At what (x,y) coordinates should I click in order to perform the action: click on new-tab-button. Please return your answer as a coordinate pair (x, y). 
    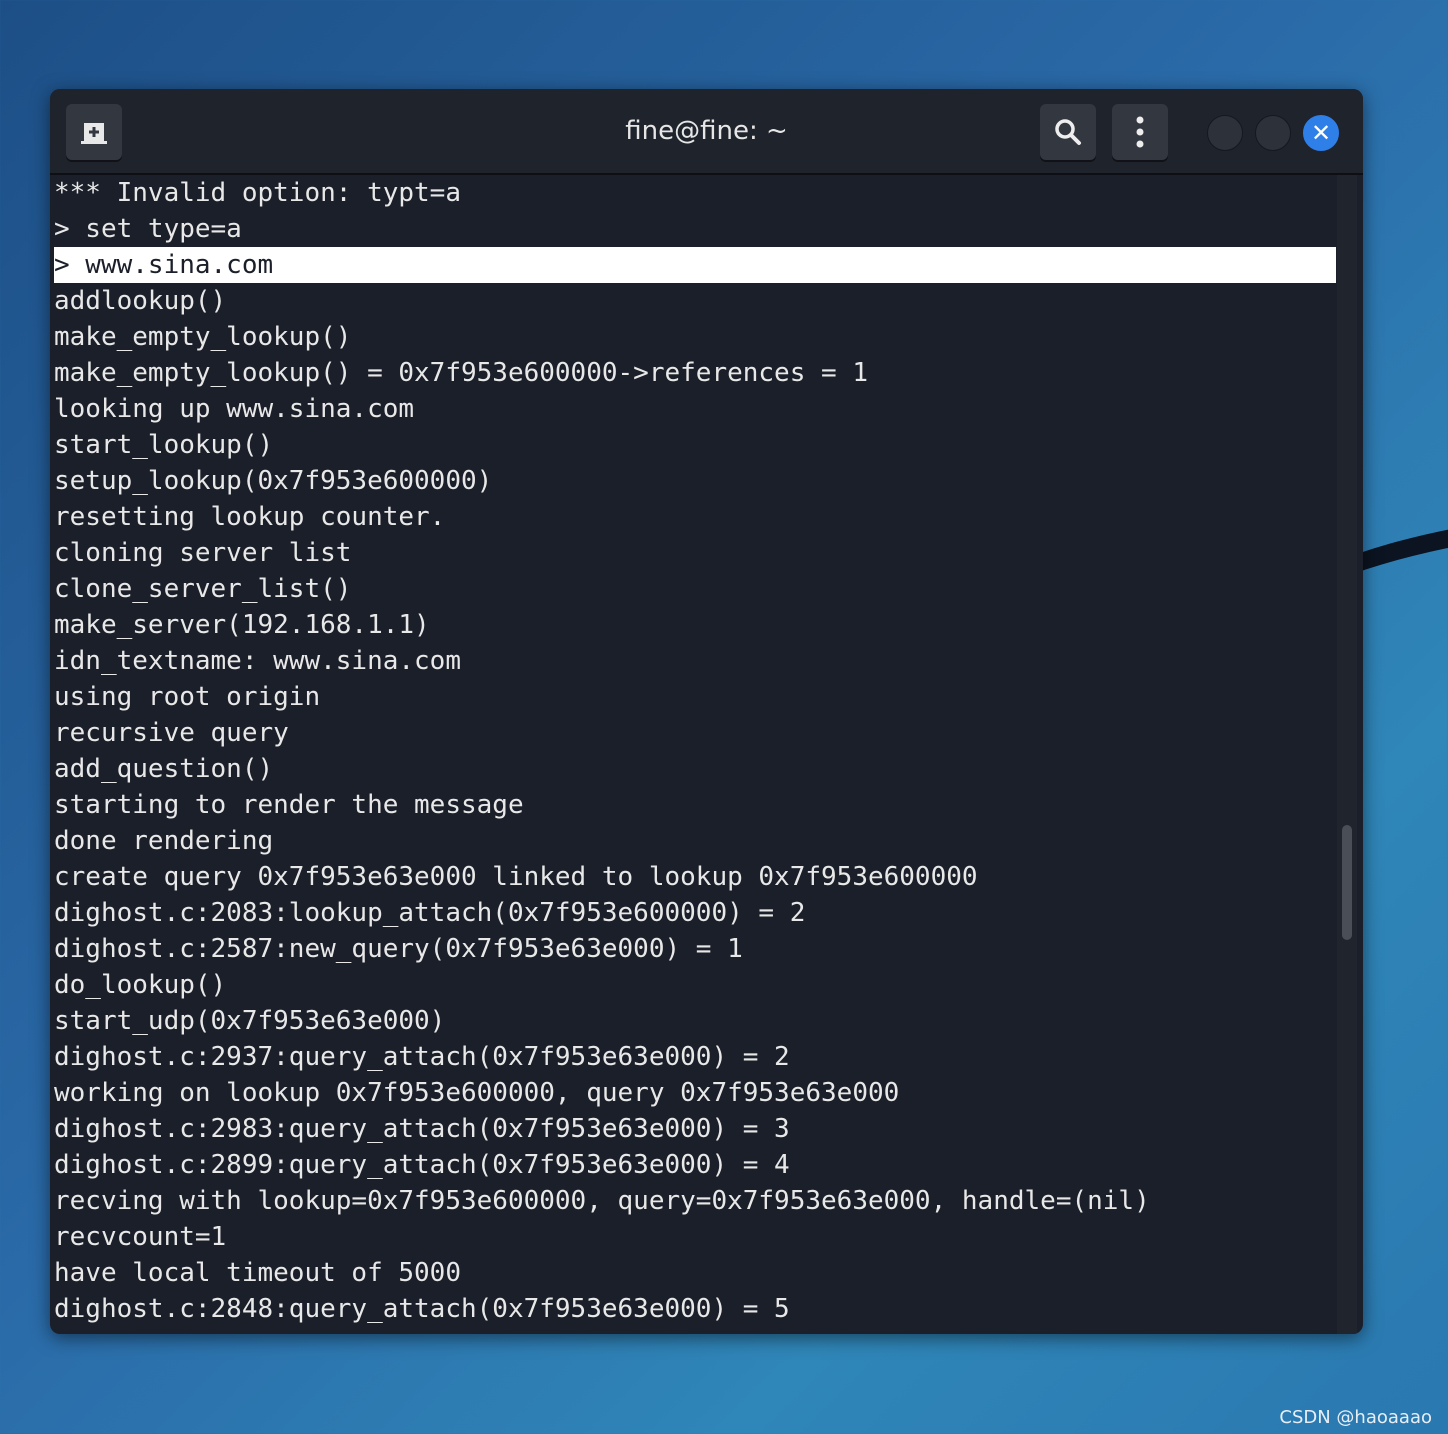
    Looking at the image, I should click on (94, 132).